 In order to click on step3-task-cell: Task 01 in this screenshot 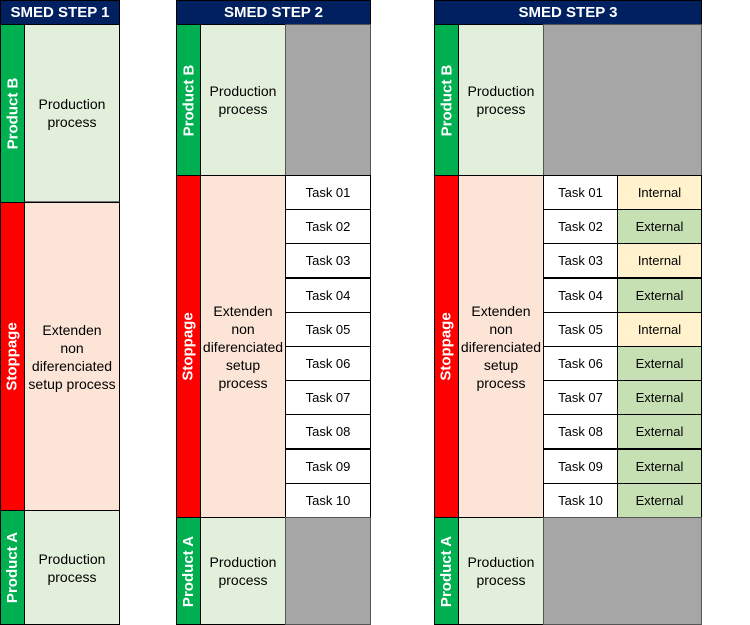, I will do `click(580, 192)`.